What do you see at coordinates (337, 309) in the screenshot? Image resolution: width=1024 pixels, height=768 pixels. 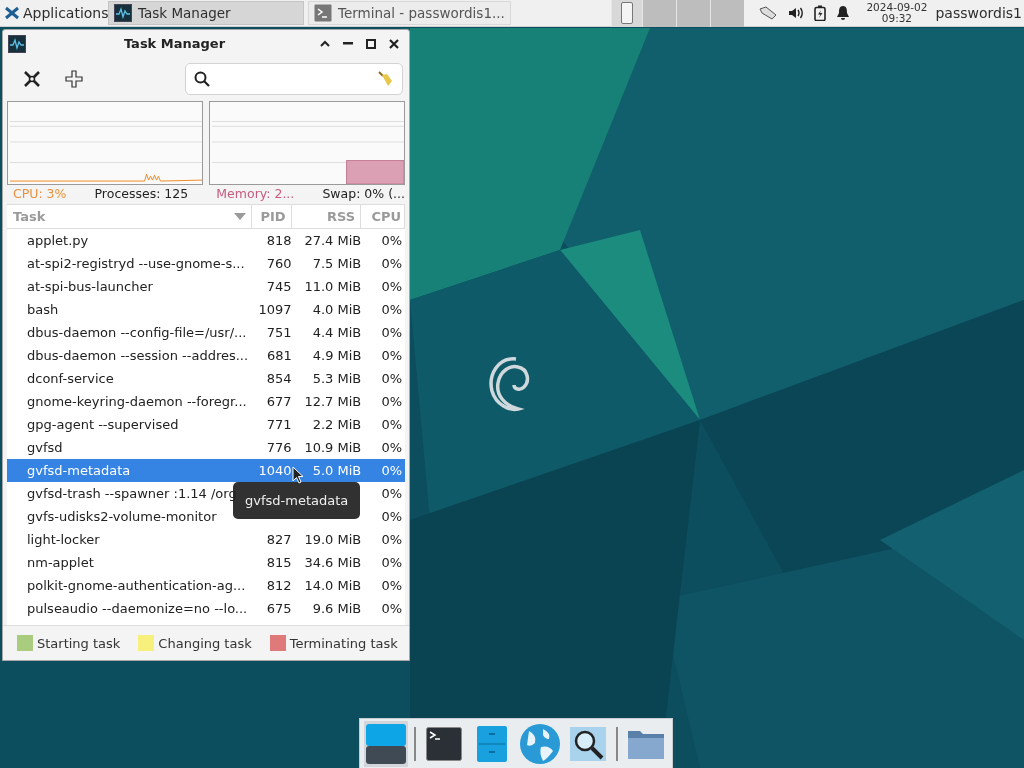 I see `rss-cell: 4.0 MiB` at bounding box center [337, 309].